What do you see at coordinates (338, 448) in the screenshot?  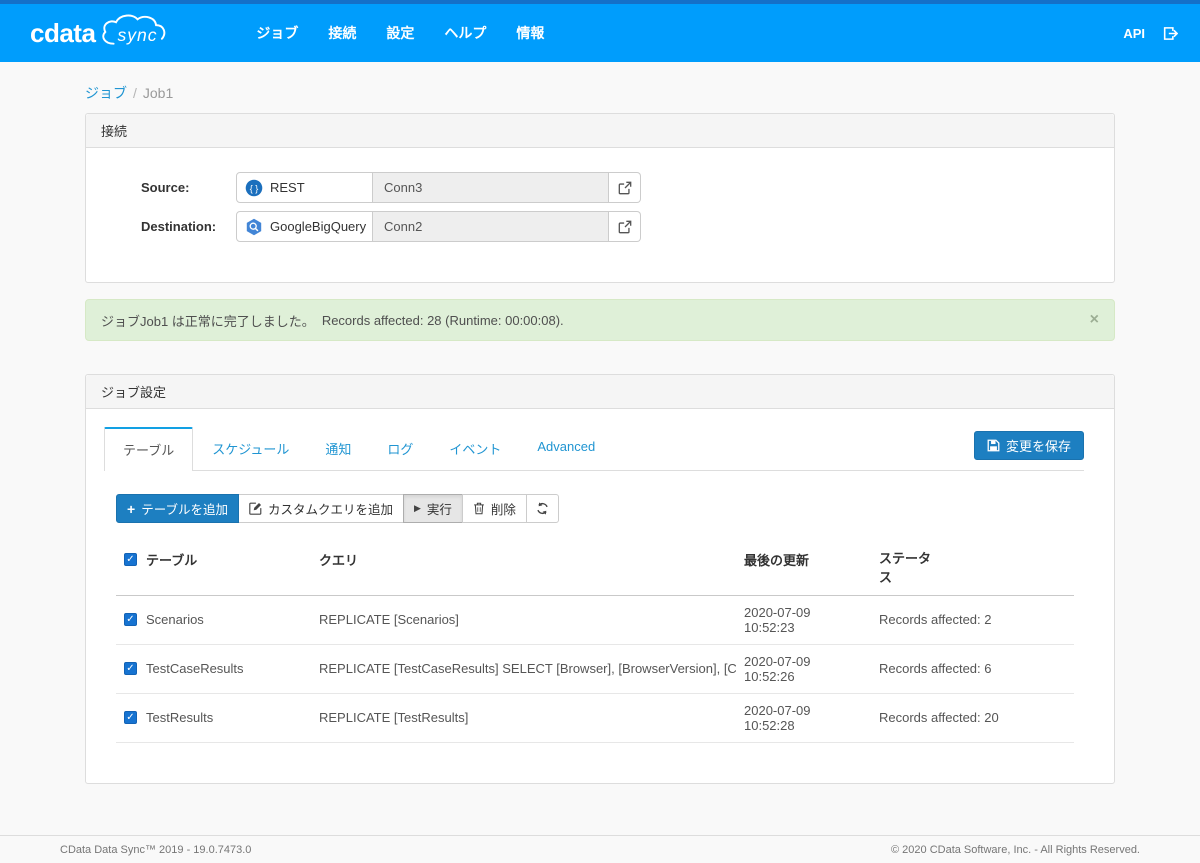 I see `tab-notifications: 通知` at bounding box center [338, 448].